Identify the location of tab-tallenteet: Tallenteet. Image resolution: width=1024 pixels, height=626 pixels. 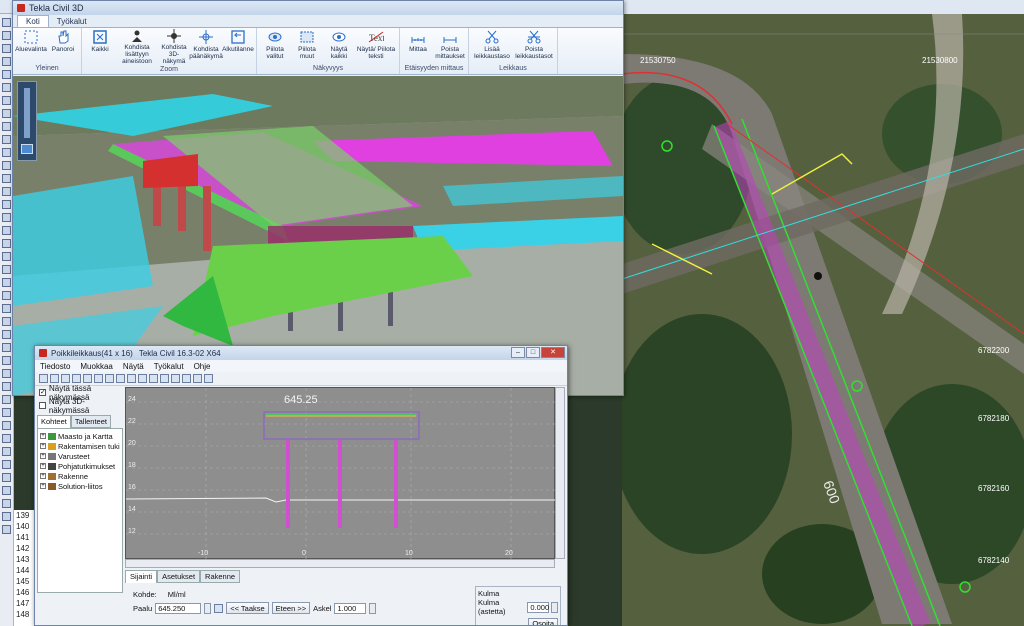
(90, 421).